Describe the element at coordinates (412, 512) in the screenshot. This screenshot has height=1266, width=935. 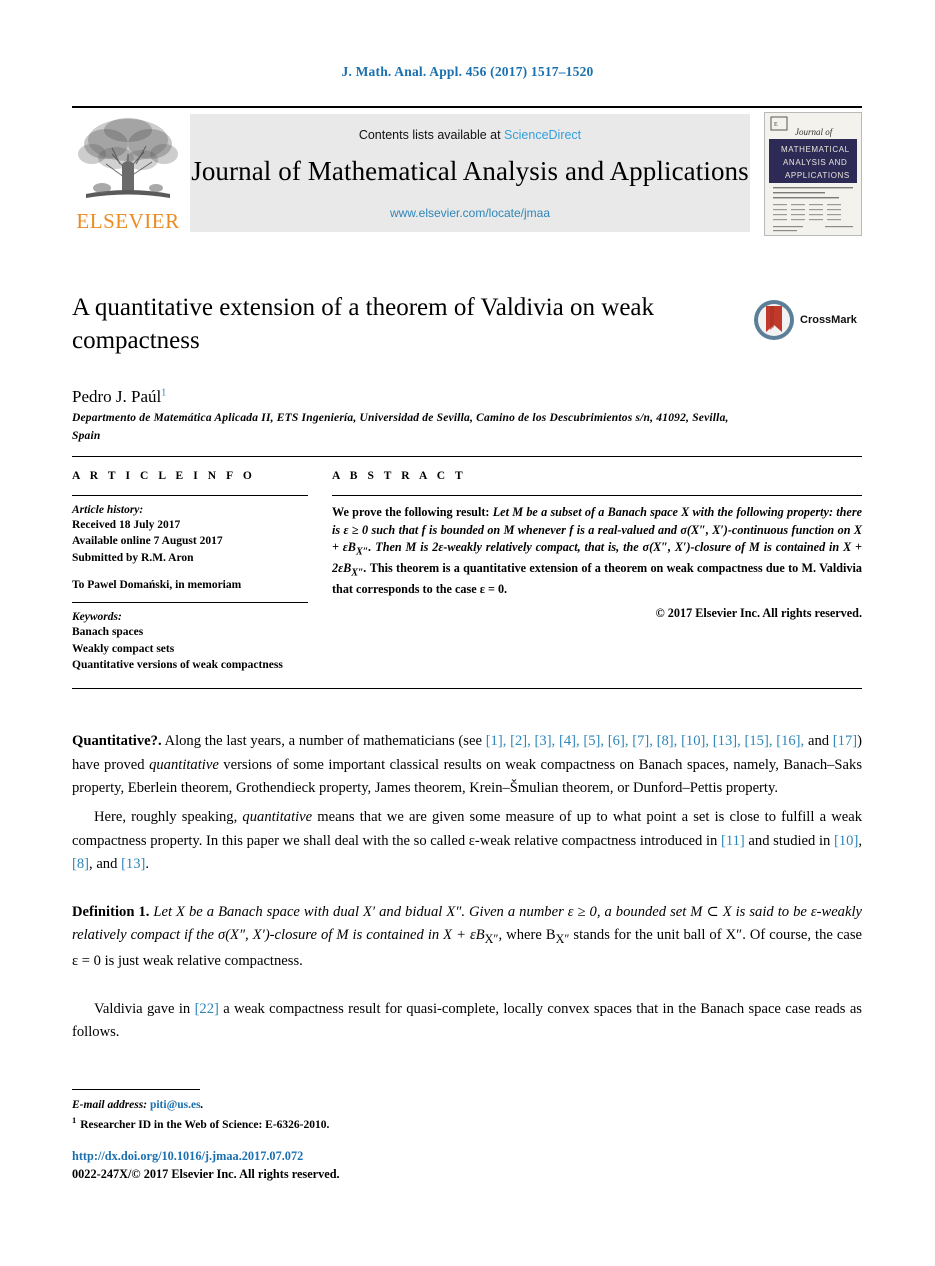
I see `abstract-lead: We prove the following result:` at that location.